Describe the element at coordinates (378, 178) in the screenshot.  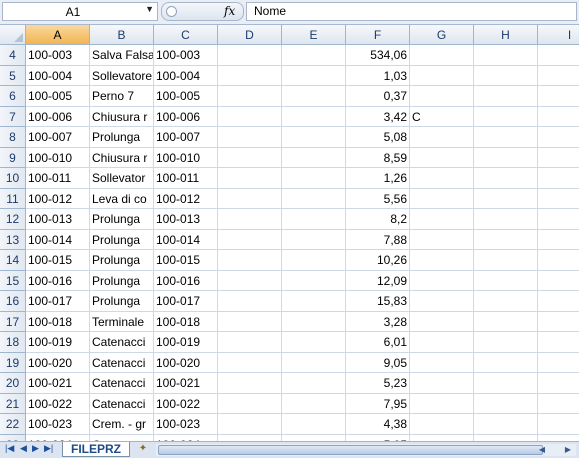
I see `cell-f: 1,26` at that location.